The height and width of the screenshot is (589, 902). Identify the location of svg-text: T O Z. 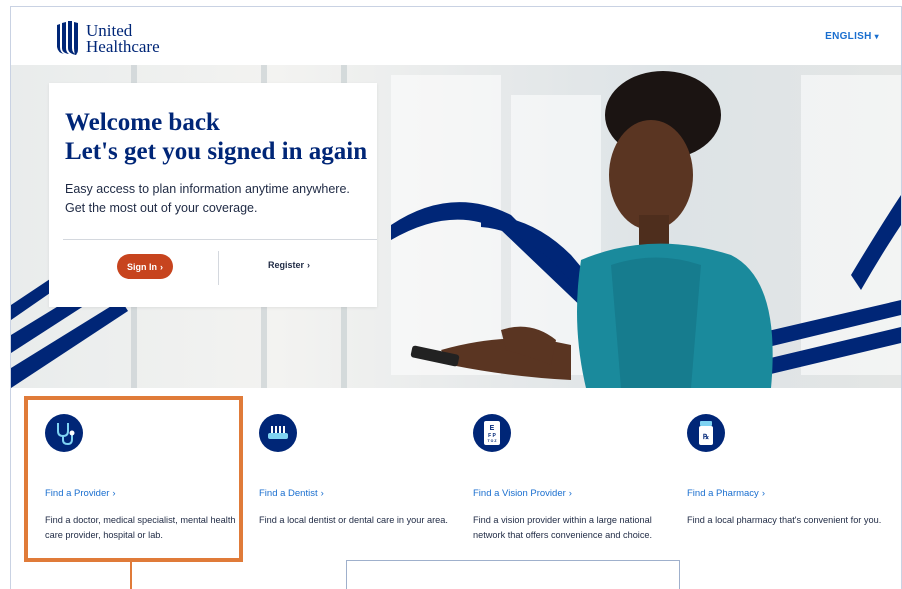
(493, 441).